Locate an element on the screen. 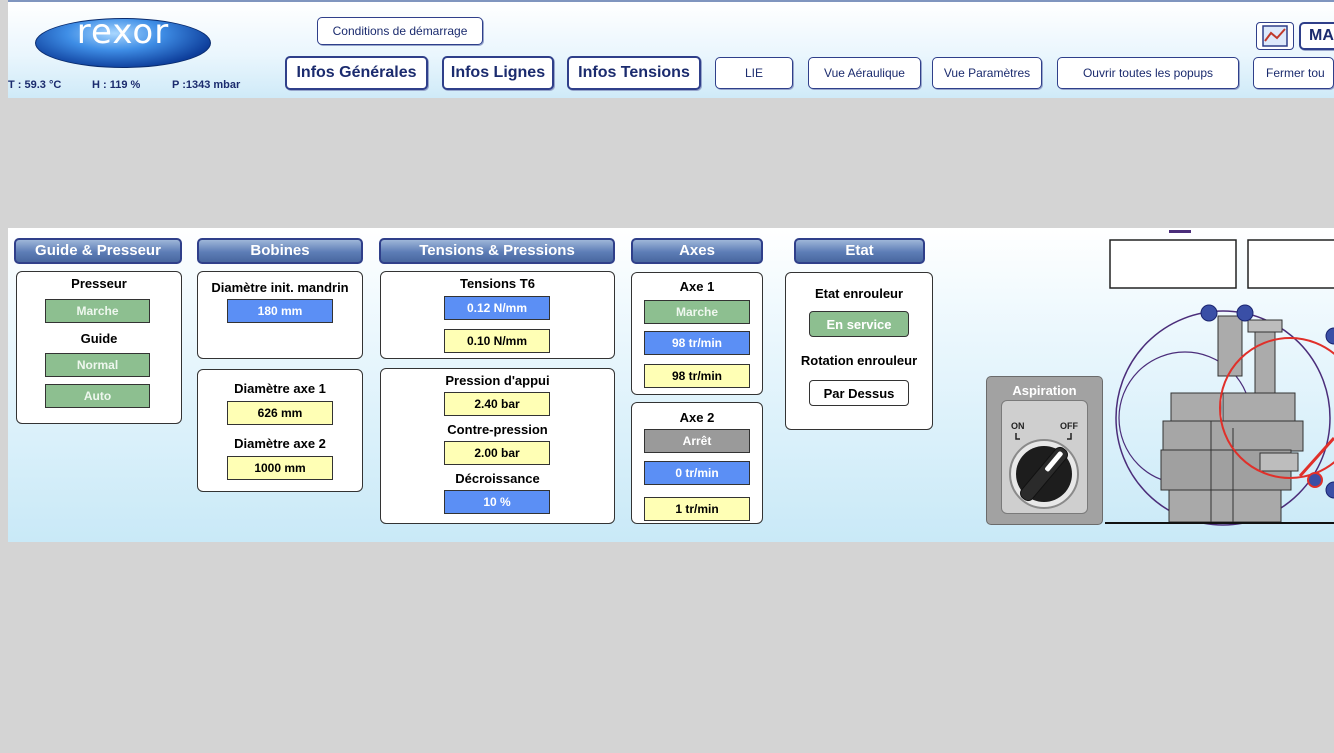 The image size is (1334, 753). diametre-mandrin-input: 180 mm is located at coordinates (280, 311).